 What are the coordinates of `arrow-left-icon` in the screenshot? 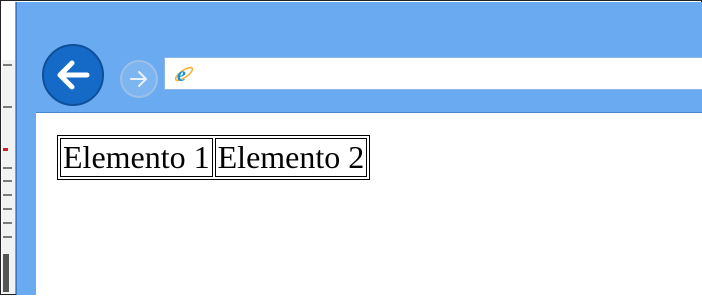 It's located at (73, 75).